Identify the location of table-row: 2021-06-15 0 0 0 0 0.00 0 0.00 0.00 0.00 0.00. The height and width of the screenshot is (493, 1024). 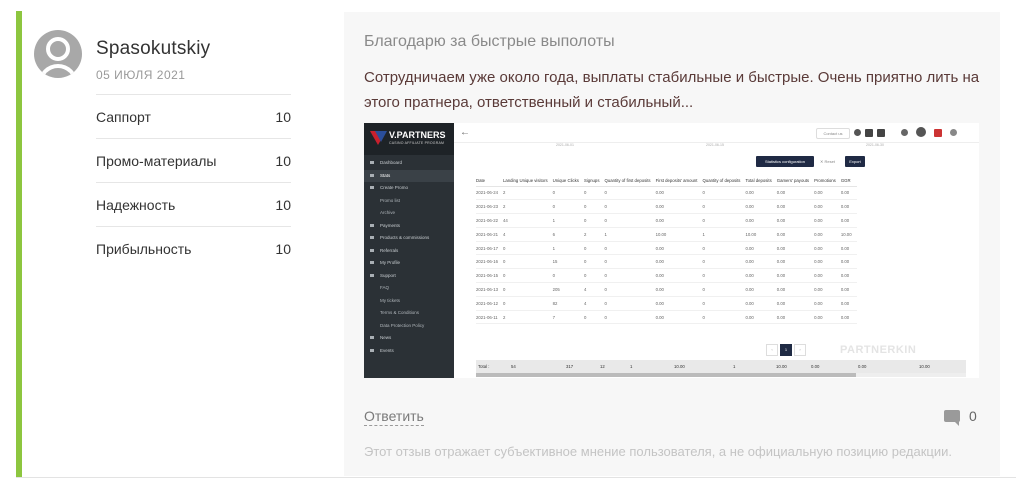
(666, 276).